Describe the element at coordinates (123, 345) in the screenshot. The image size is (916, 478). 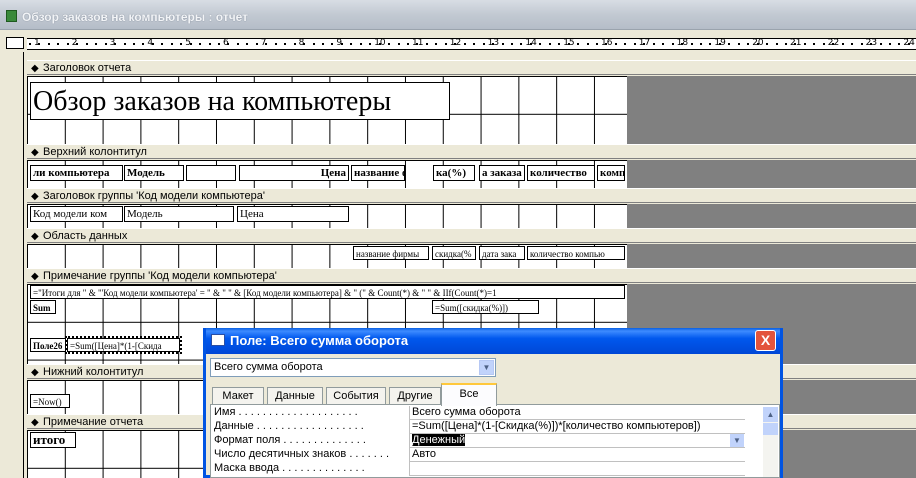
I see `field26-selected-control: =Sum([Цена]*(1-[Скида` at that location.